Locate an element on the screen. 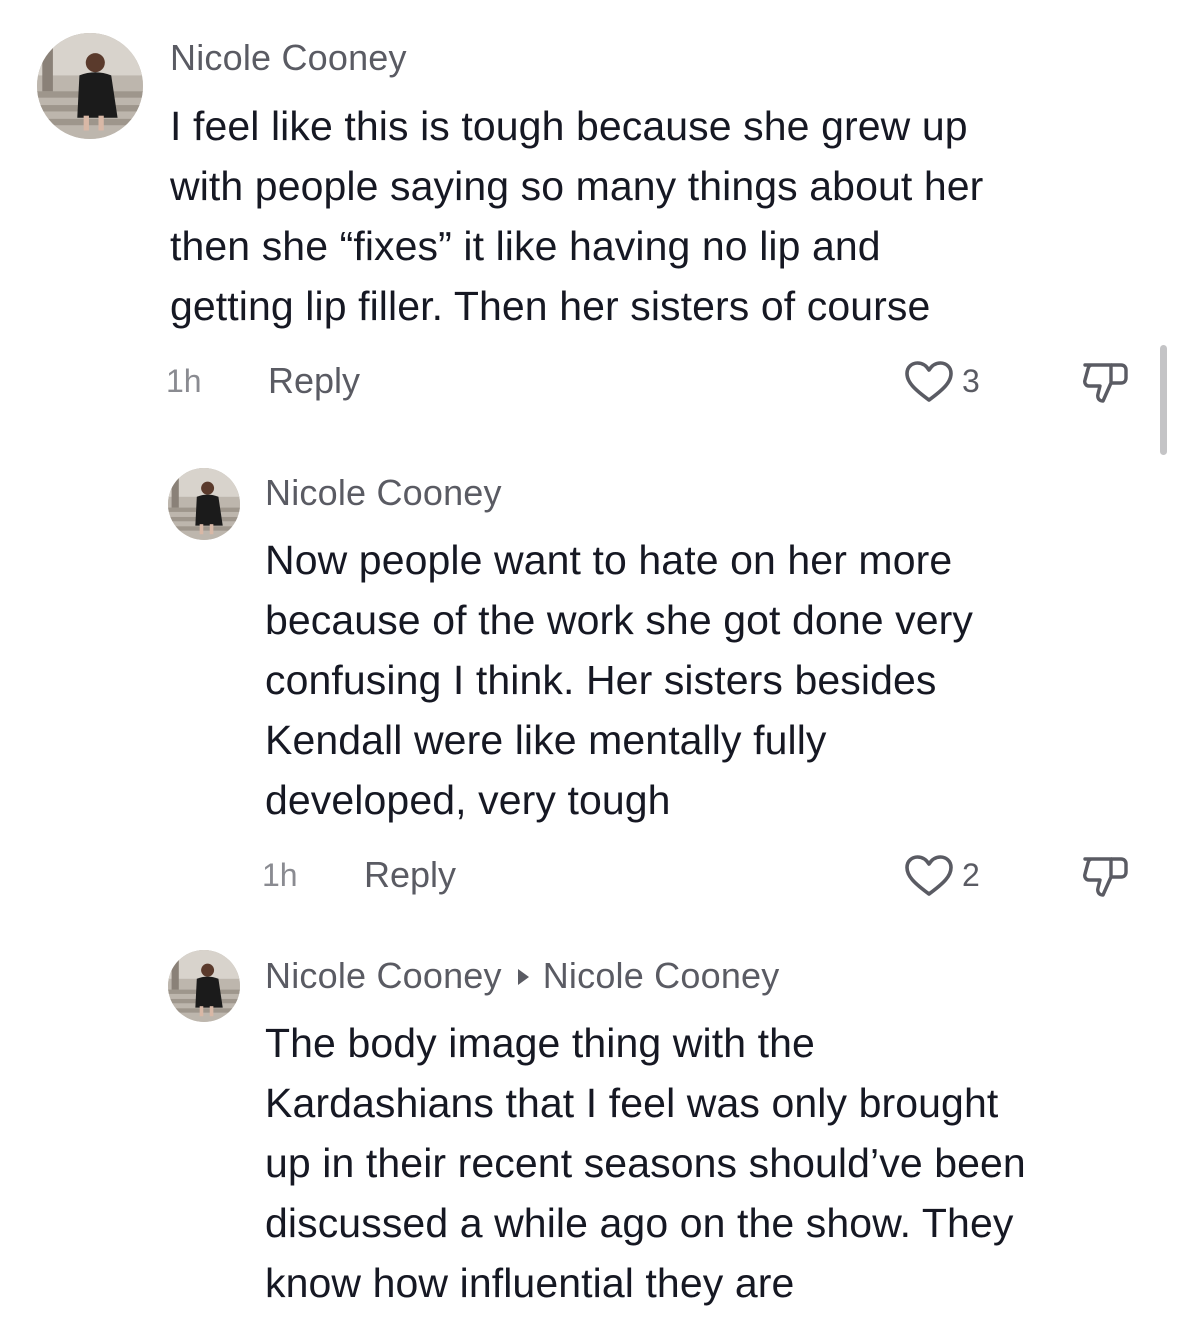  reply-to-author: Nicole Cooney is located at coordinates (661, 975).